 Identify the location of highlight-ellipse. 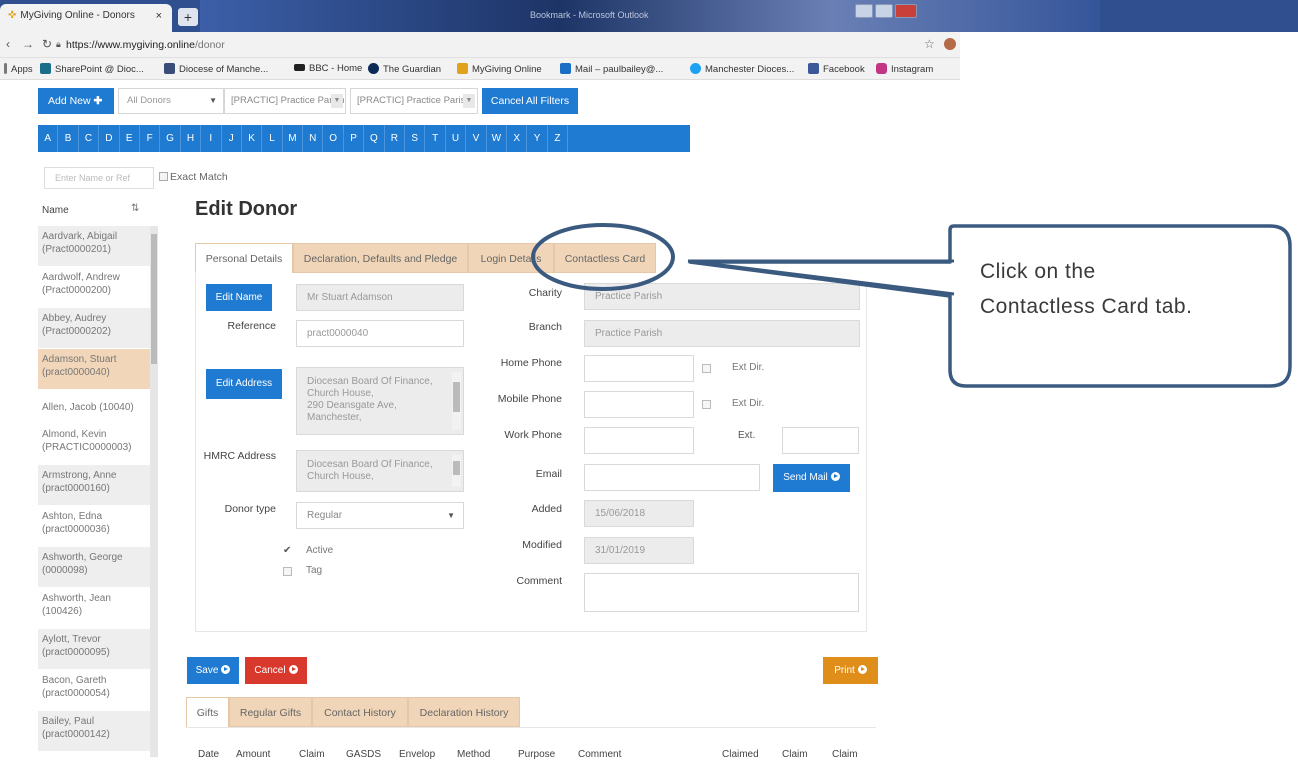
(603, 257).